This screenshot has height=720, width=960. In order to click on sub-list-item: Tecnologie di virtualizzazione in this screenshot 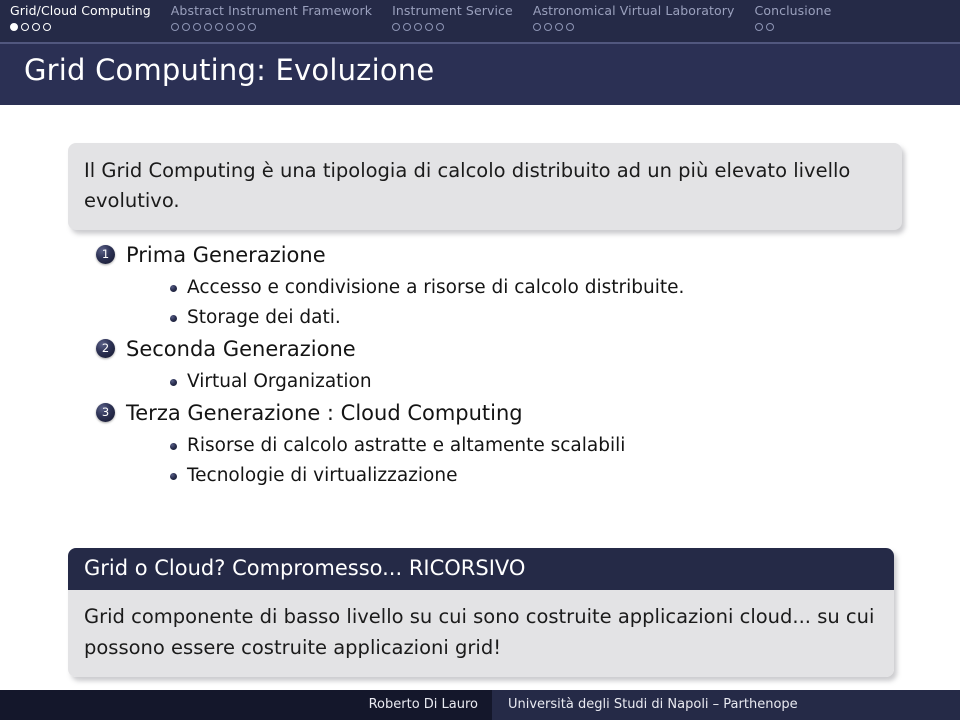, I will do `click(480, 476)`.